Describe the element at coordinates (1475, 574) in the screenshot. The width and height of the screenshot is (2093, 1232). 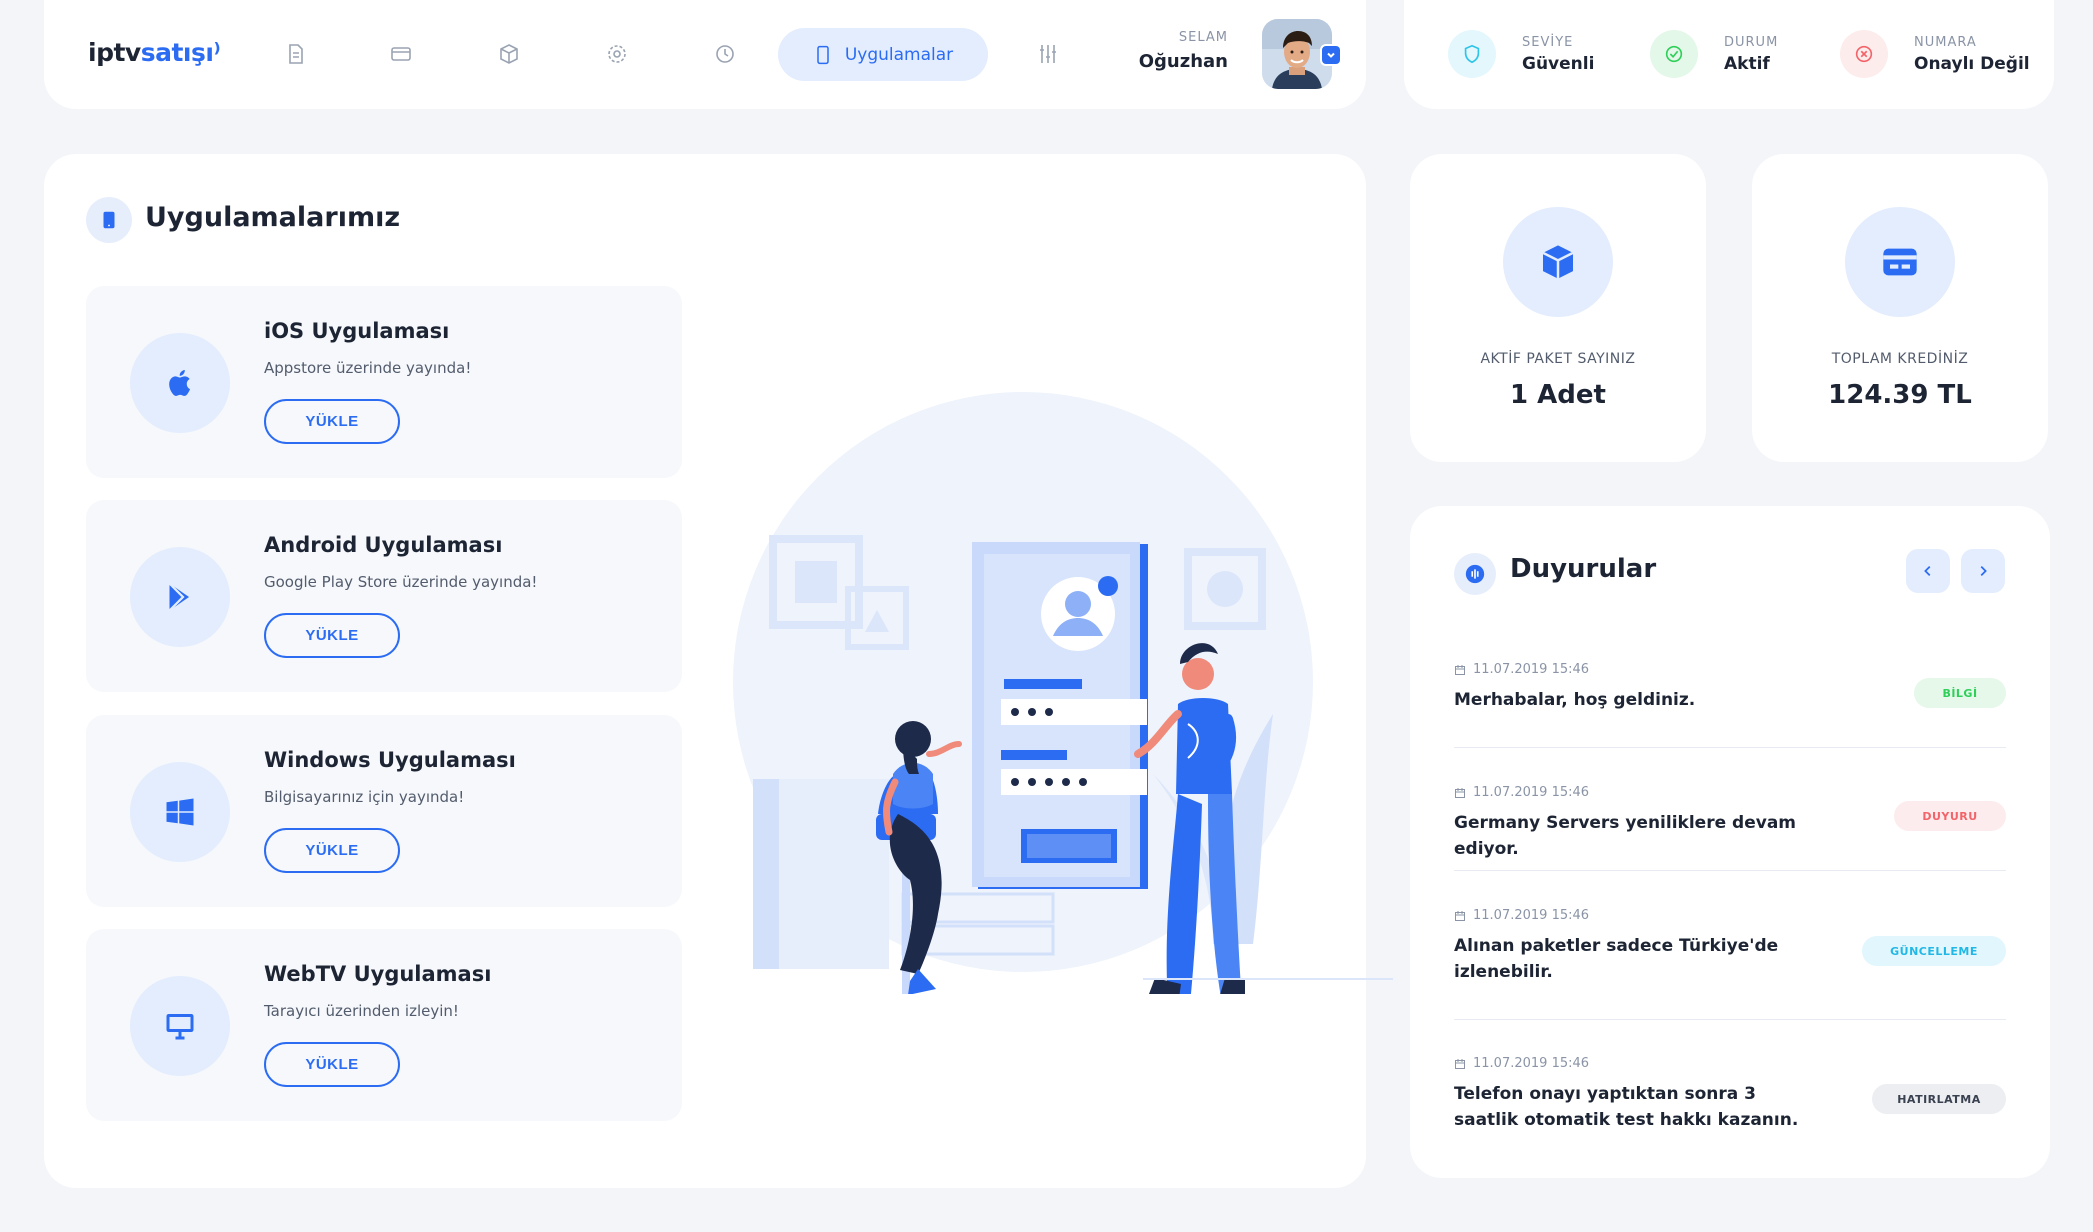
I see `megaphone-icon` at that location.